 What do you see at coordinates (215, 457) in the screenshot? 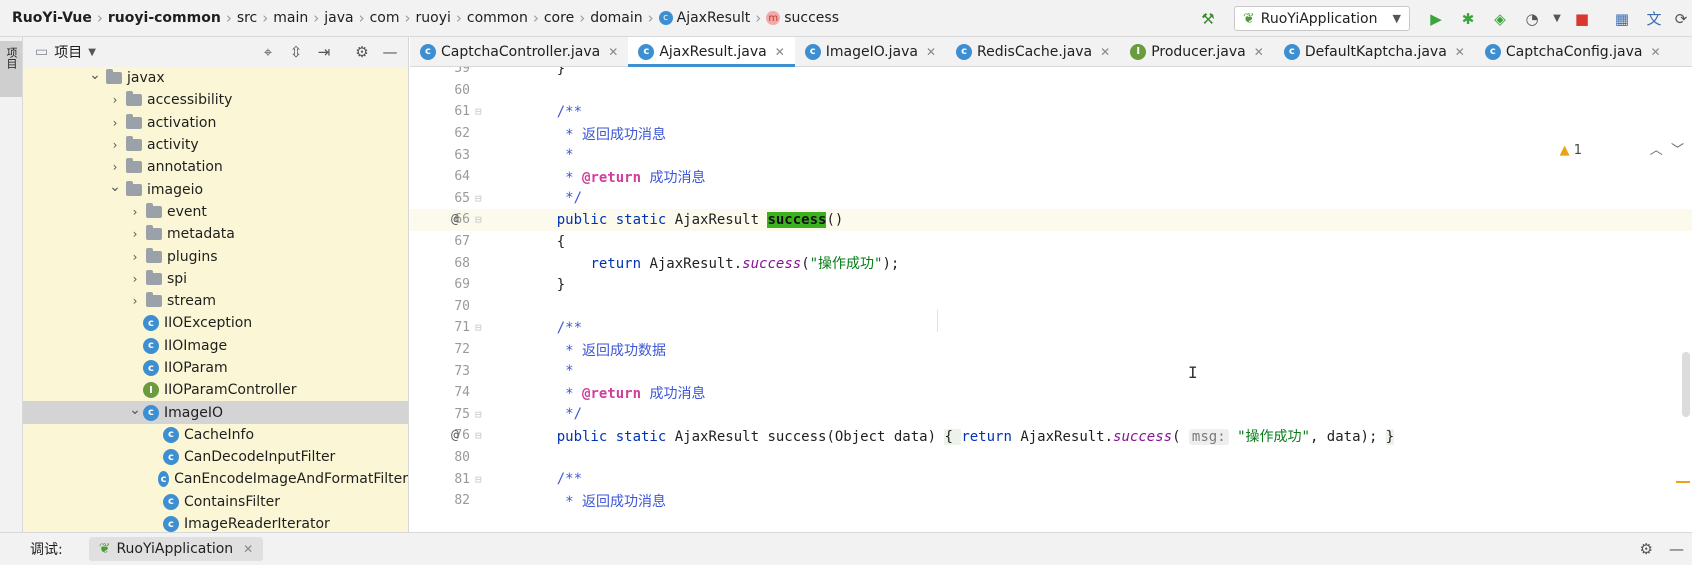
I see `tree-item: c CanDecodeInputFilter` at bounding box center [215, 457].